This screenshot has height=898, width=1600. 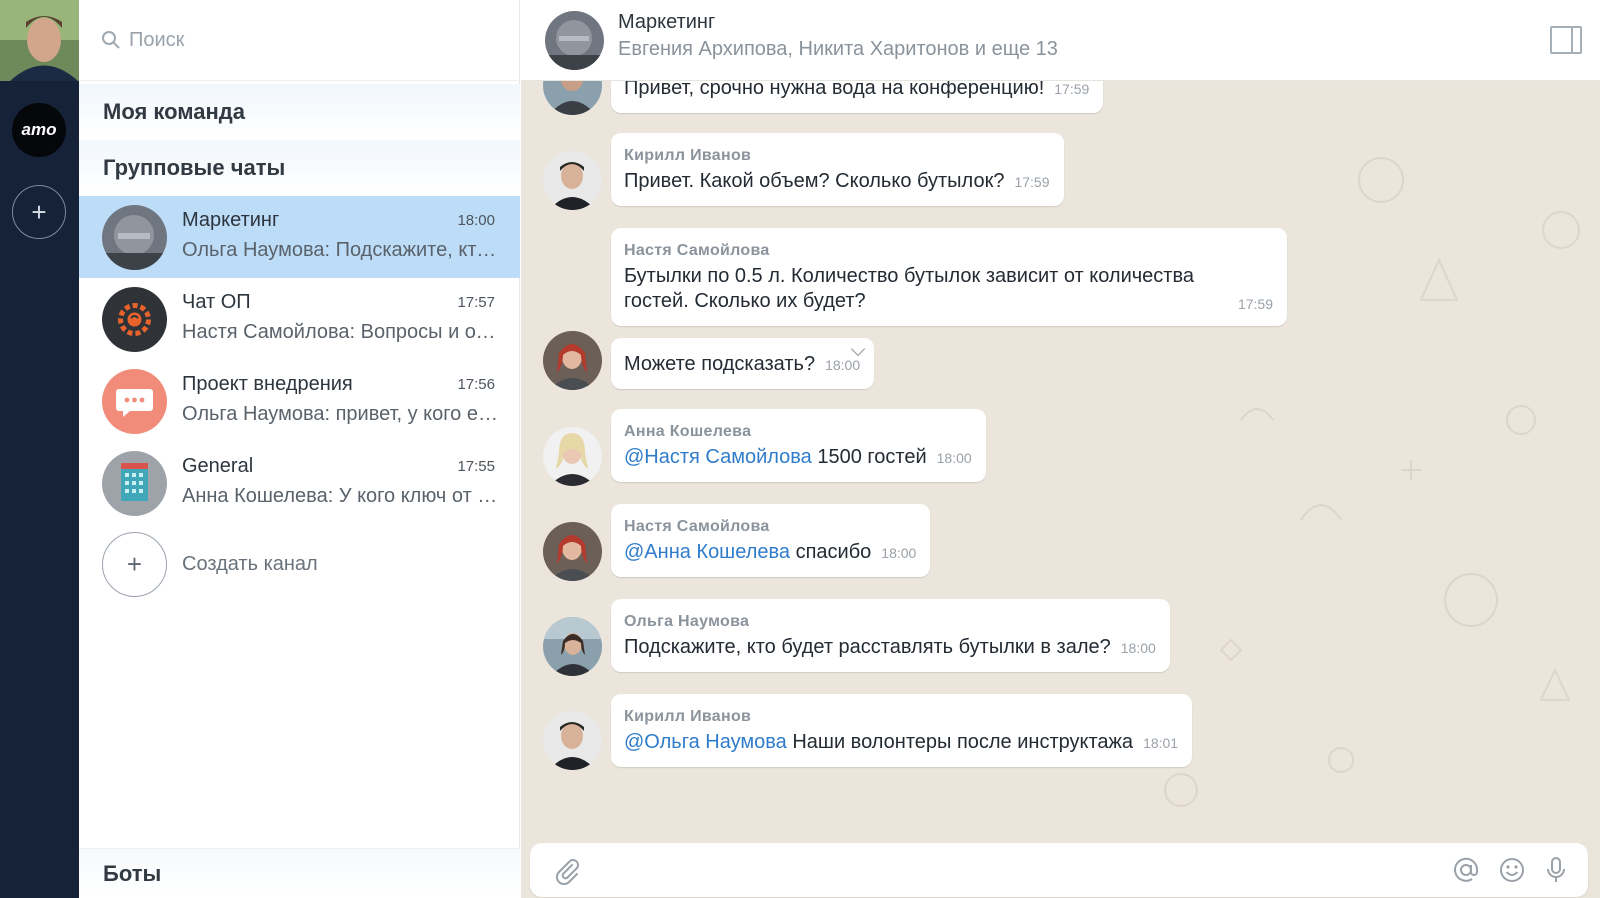 I want to click on conversation-title: Маркетинг, so click(x=667, y=22).